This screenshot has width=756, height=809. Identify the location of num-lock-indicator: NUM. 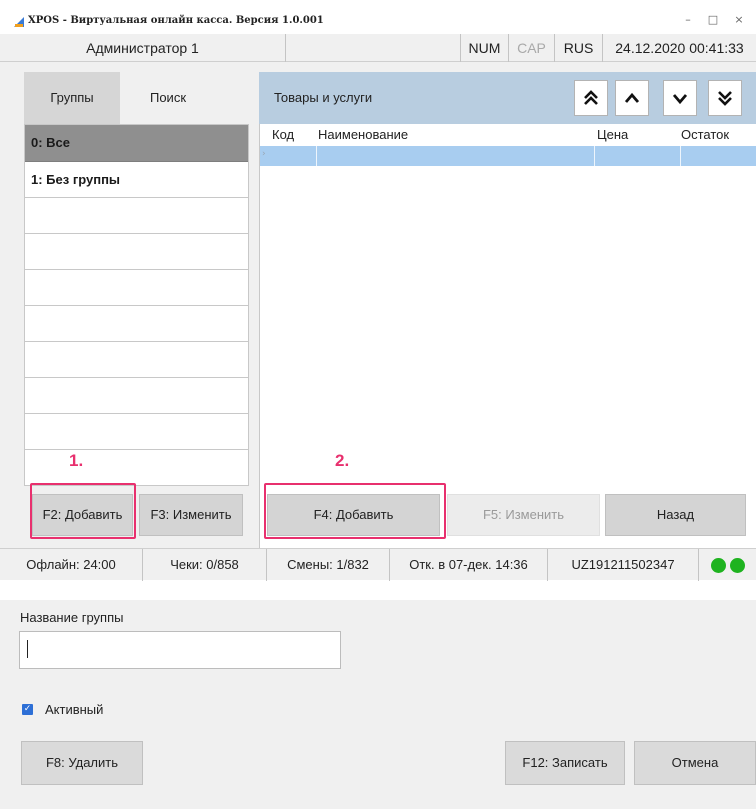
(484, 48).